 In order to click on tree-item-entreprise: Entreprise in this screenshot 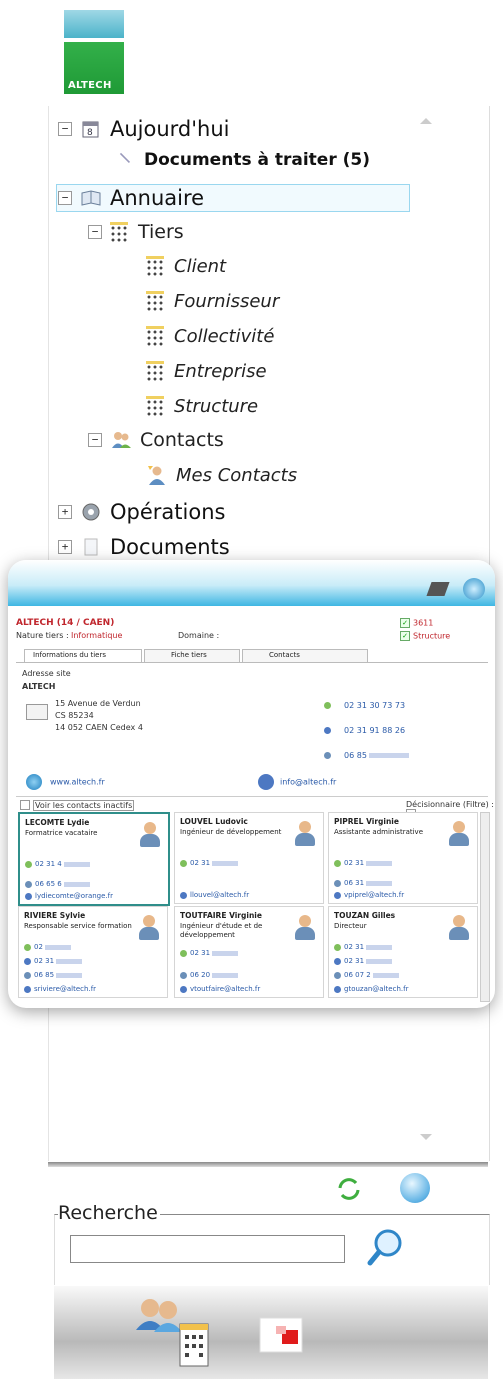, I will do `click(206, 371)`.